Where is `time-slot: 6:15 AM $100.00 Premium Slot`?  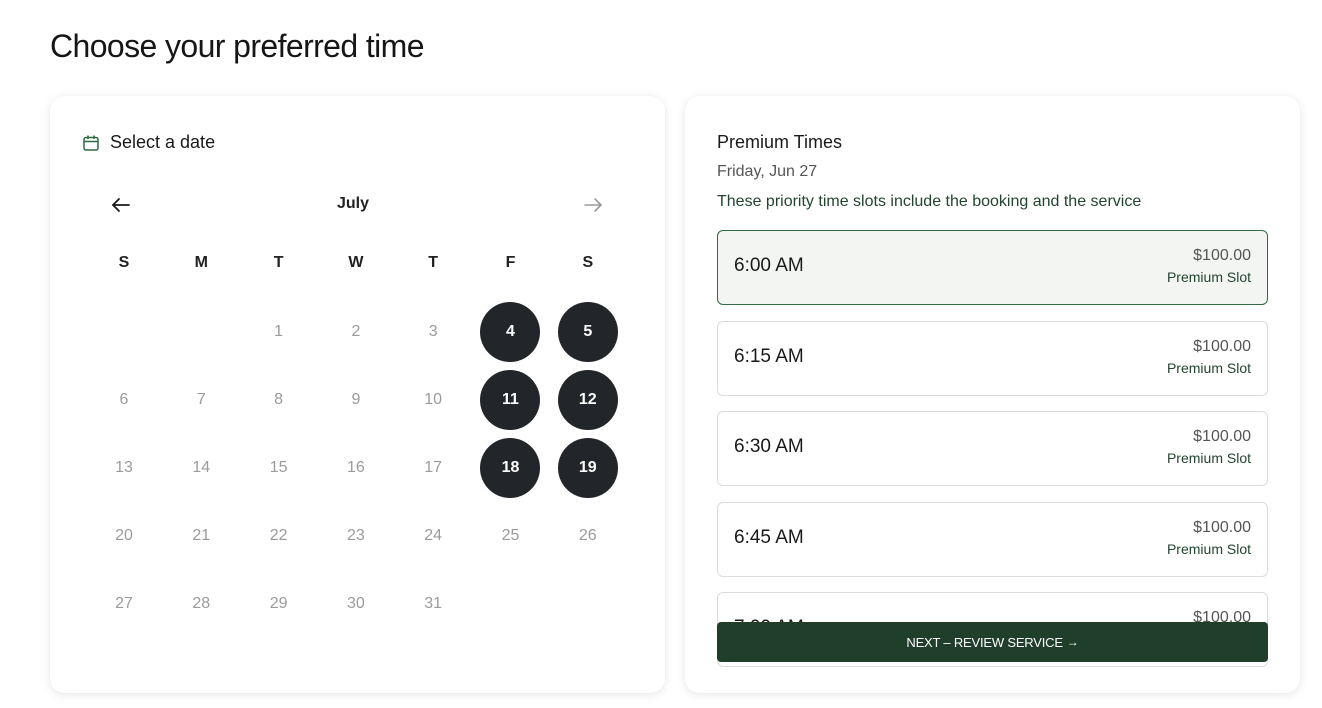
time-slot: 6:15 AM $100.00 Premium Slot is located at coordinates (992, 358).